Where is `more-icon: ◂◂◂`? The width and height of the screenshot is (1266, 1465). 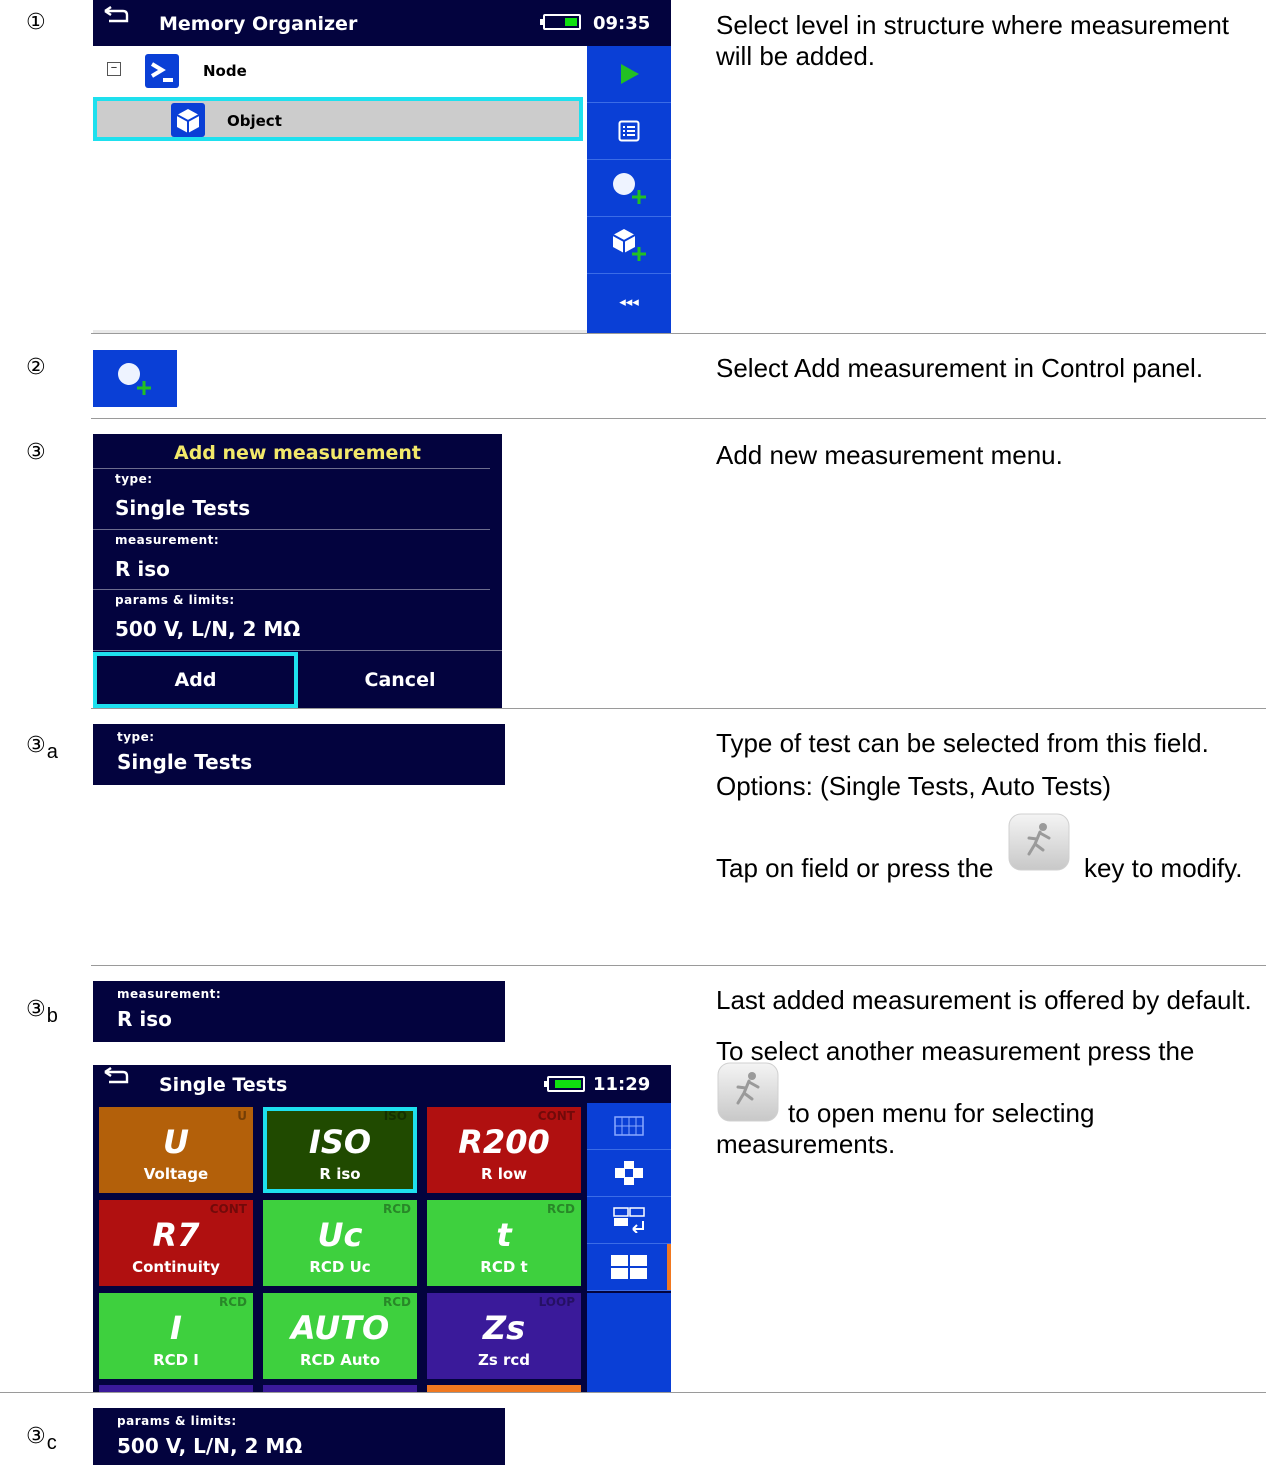
more-icon: ◂◂◂ is located at coordinates (629, 302).